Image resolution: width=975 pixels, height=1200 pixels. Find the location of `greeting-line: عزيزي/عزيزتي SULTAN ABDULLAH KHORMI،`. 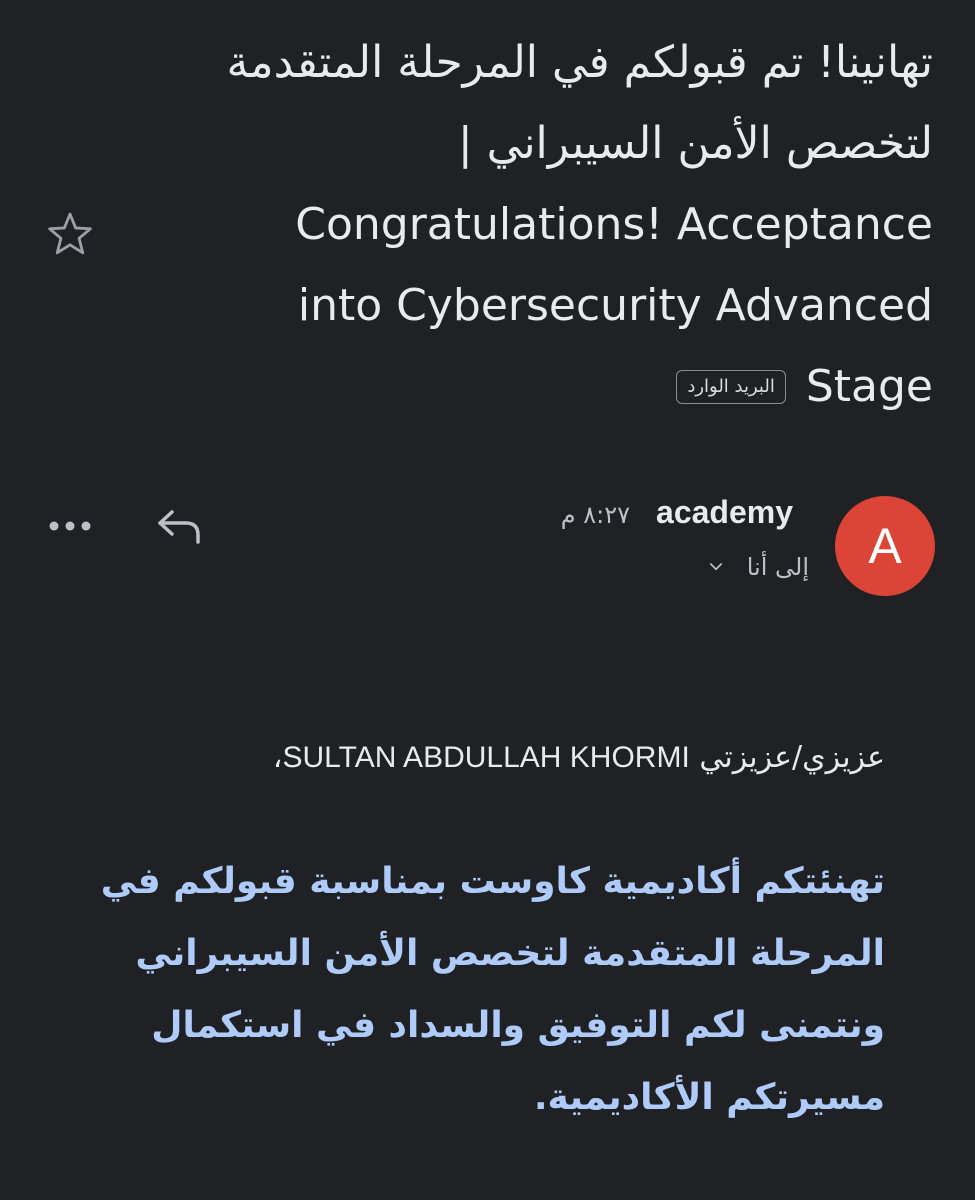

greeting-line: عزيزي/عزيزتي SULTAN ABDULLAH KHORMI، is located at coordinates (579, 757).